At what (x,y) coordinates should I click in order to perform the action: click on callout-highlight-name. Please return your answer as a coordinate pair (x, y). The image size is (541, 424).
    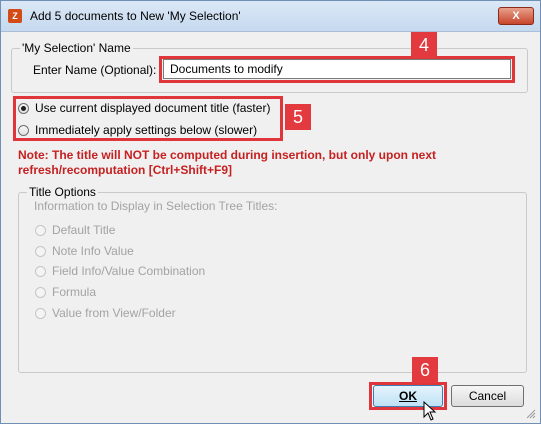
    Looking at the image, I should click on (337, 69).